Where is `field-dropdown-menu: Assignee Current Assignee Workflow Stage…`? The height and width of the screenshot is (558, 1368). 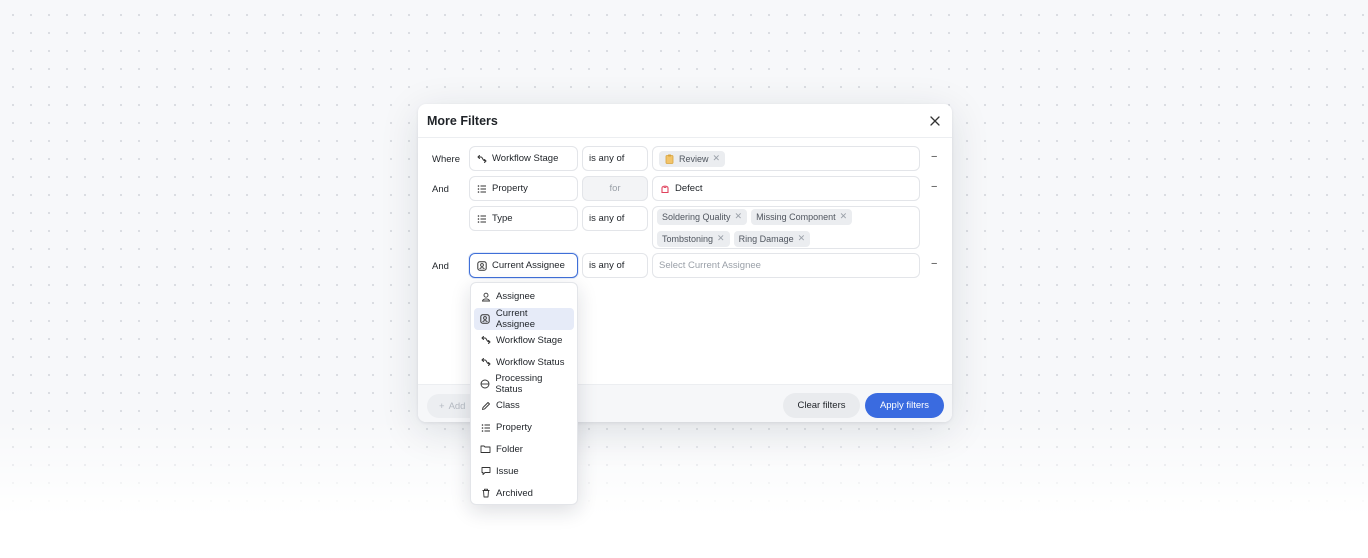 field-dropdown-menu: Assignee Current Assignee Workflow Stage… is located at coordinates (524, 393).